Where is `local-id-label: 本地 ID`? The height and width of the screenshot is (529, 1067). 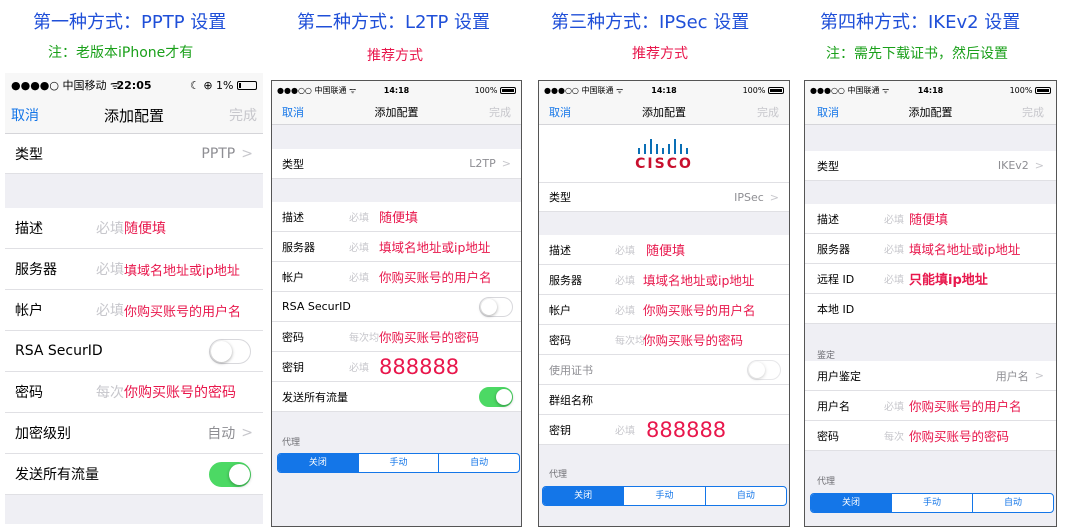
local-id-label: 本地 ID is located at coordinates (836, 309).